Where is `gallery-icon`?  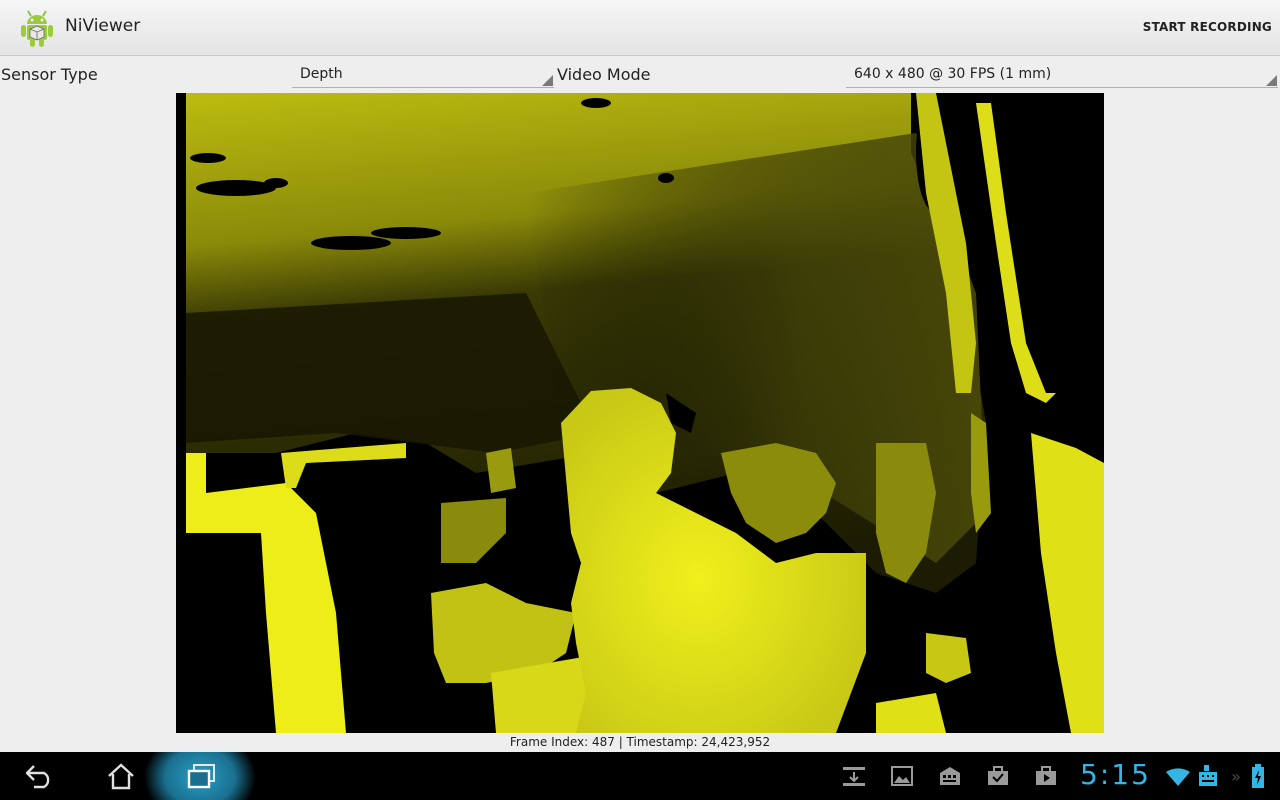 gallery-icon is located at coordinates (902, 776).